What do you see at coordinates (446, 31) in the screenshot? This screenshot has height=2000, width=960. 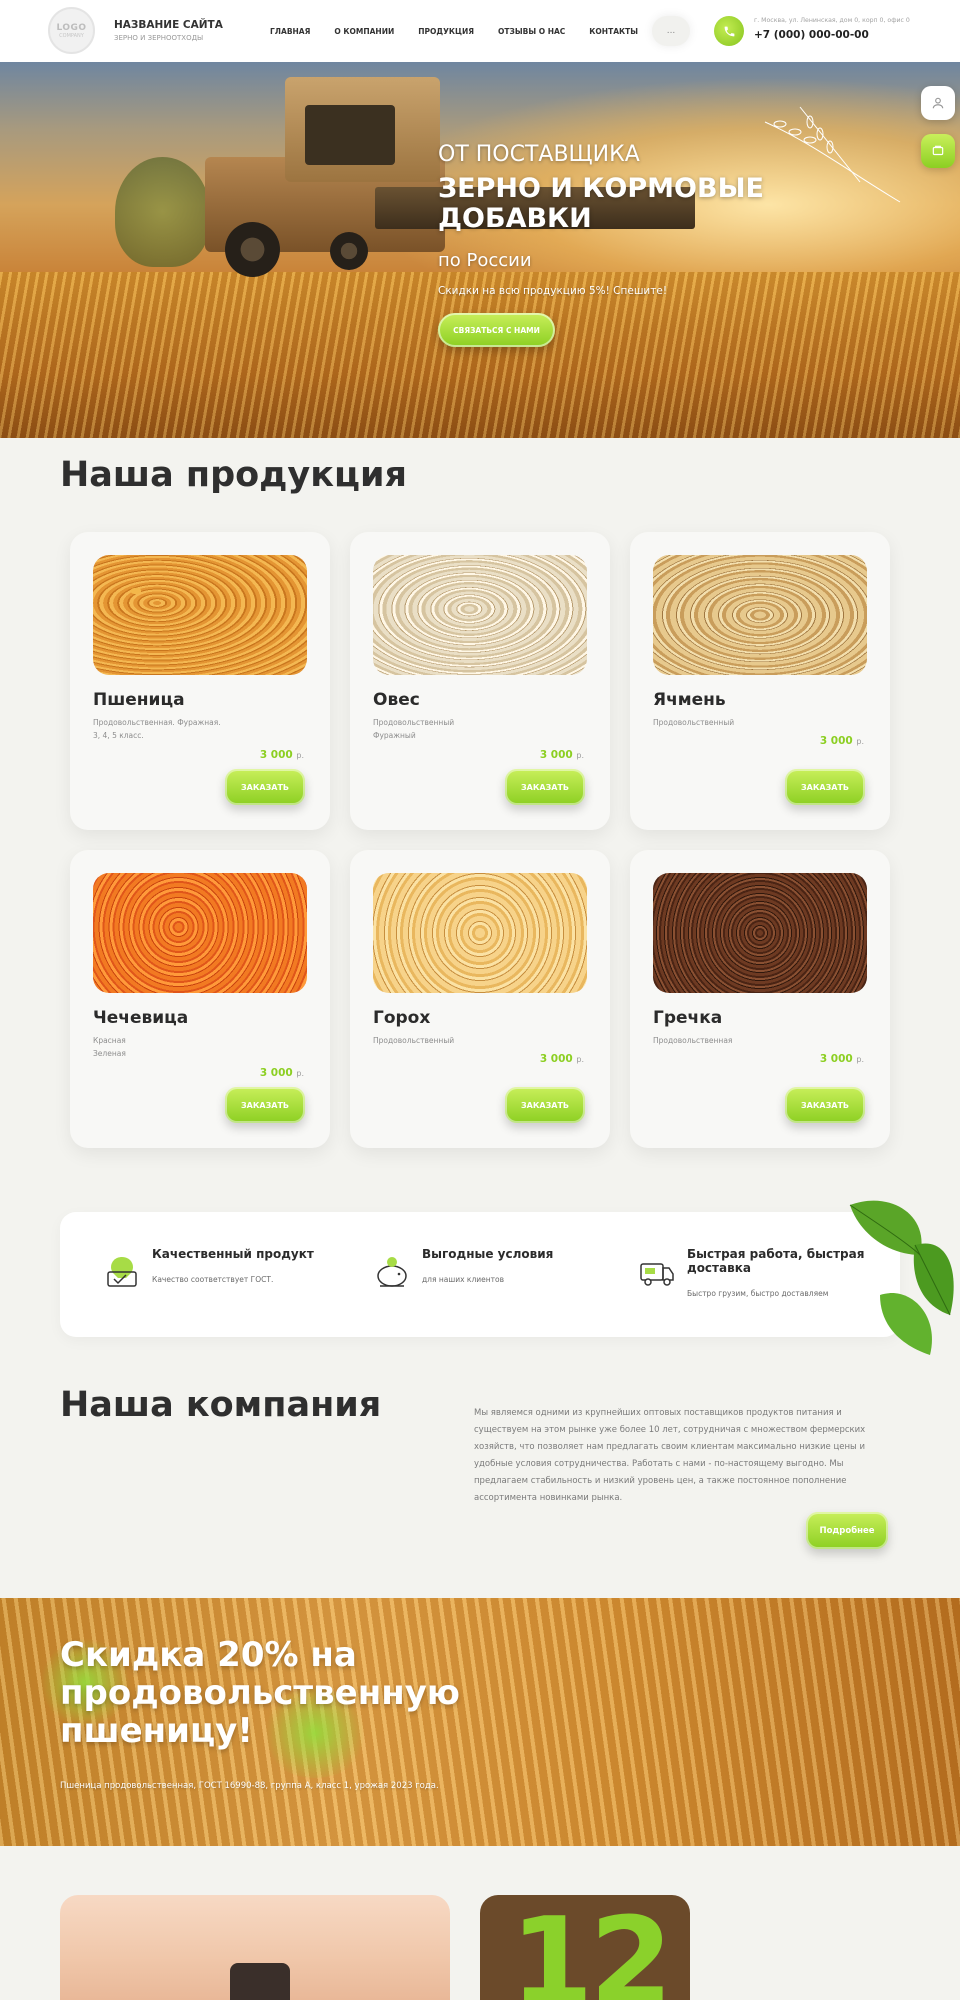 I see `nav-item-products: ПРОДУКЦИЯ` at bounding box center [446, 31].